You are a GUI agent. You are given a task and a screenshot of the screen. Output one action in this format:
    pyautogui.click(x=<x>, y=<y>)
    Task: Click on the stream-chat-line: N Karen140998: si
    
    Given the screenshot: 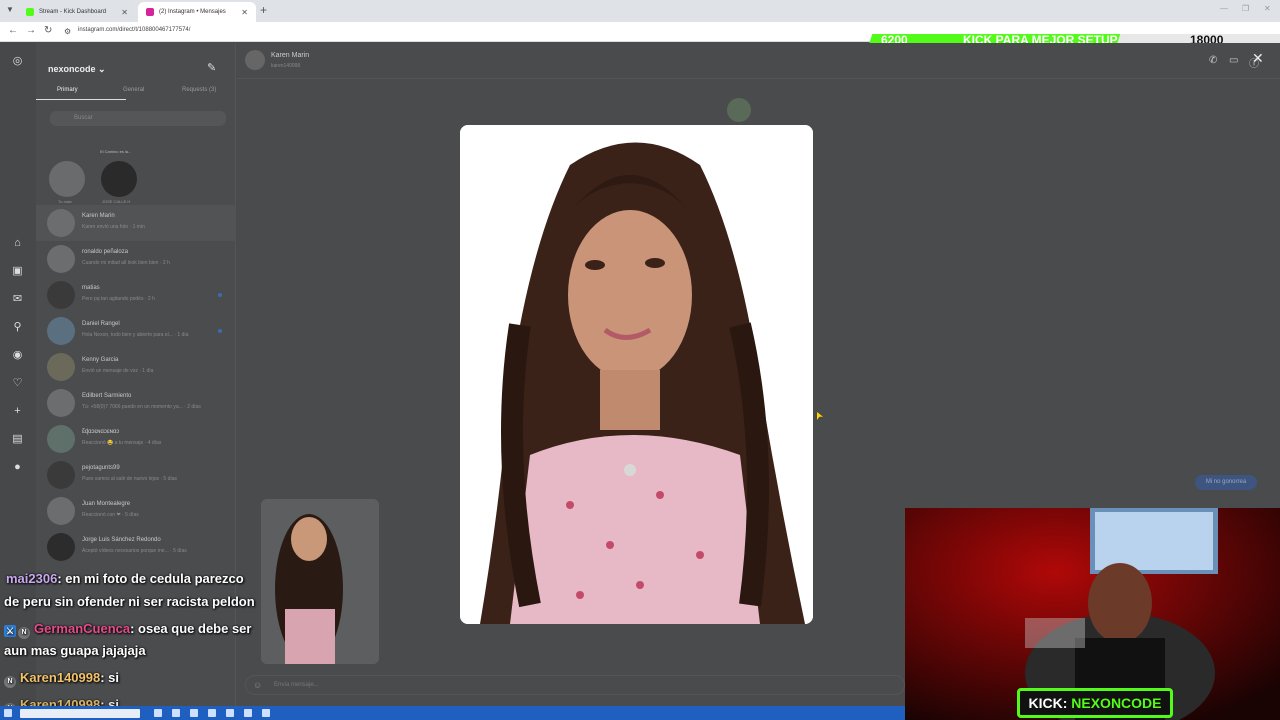 What is the action you would take?
    pyautogui.click(x=61, y=679)
    